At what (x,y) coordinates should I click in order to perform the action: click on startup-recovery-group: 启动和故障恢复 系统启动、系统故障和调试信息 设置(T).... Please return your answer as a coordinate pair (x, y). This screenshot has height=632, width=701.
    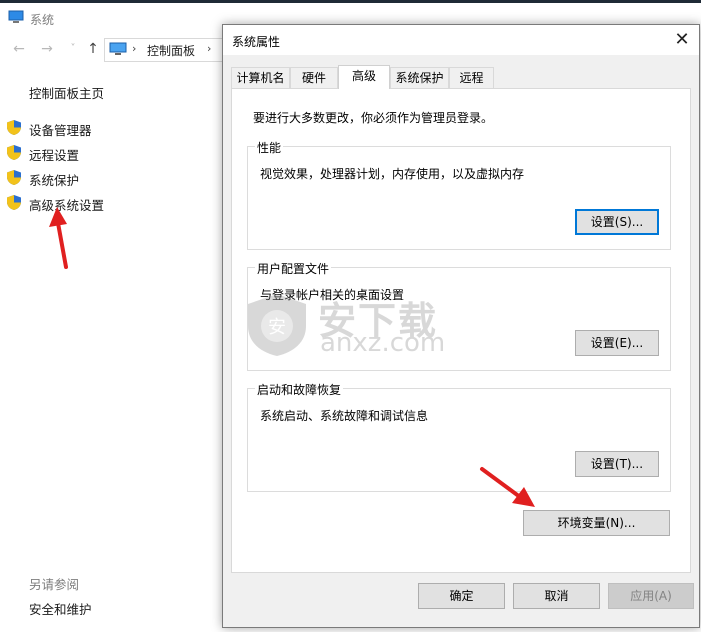
    Looking at the image, I should click on (459, 436).